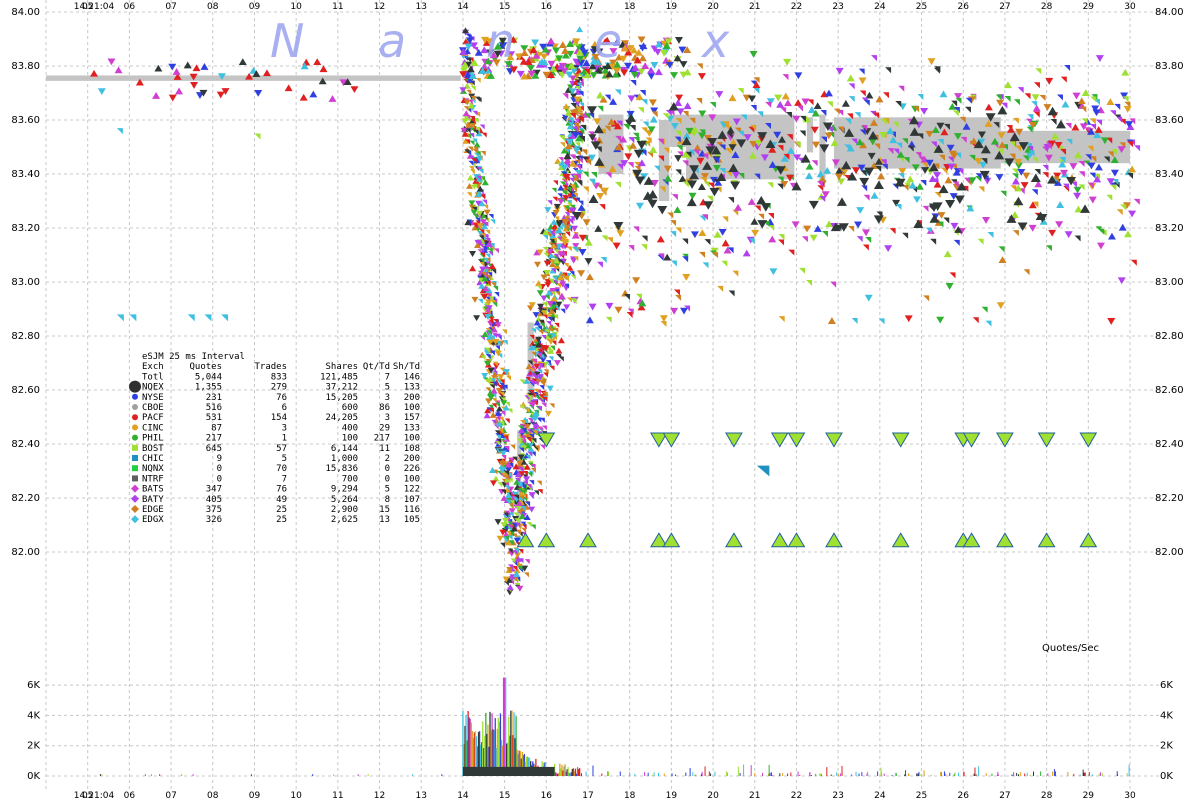 This screenshot has height=800, width=1200. I want to click on x-tick-label-bottom: 10, so click(296, 795).